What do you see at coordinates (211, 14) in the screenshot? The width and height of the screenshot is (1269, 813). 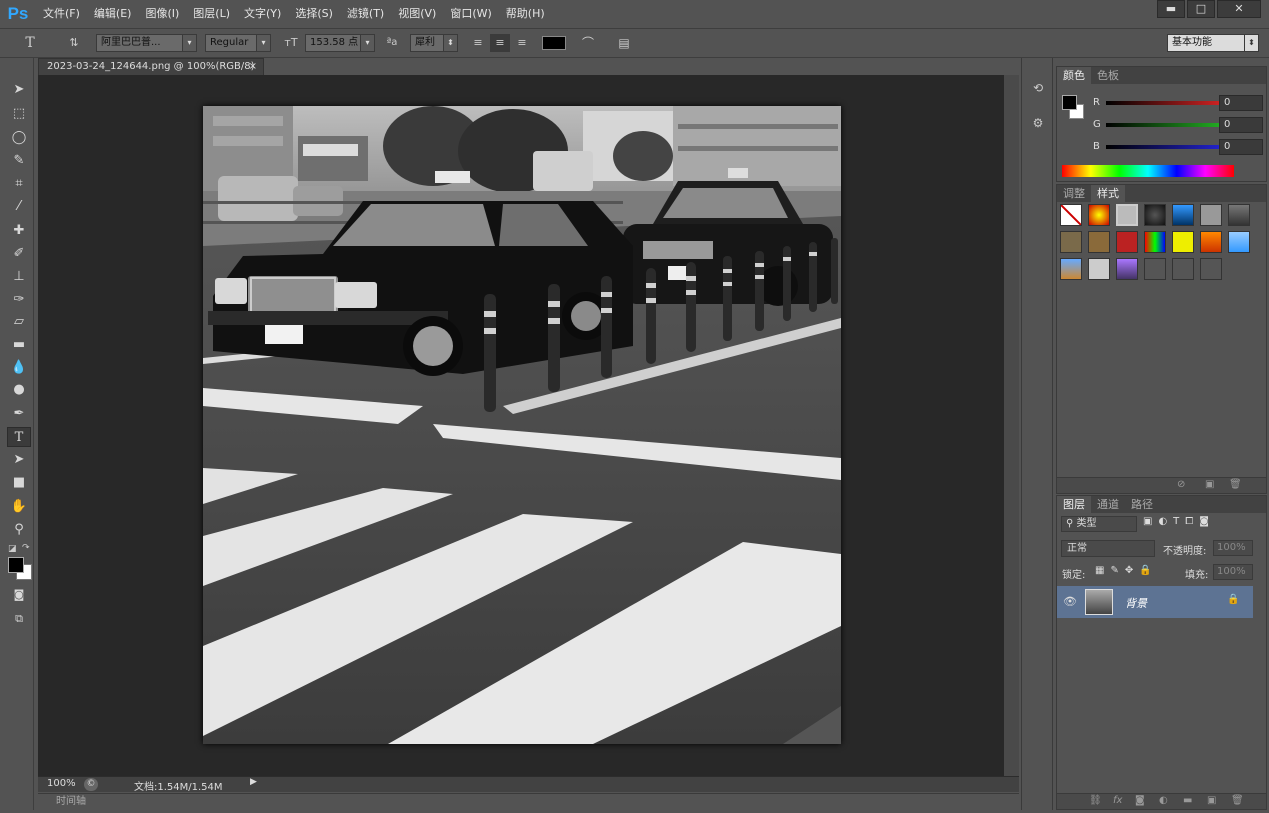 I see `menu-layer: 图层(L)` at bounding box center [211, 14].